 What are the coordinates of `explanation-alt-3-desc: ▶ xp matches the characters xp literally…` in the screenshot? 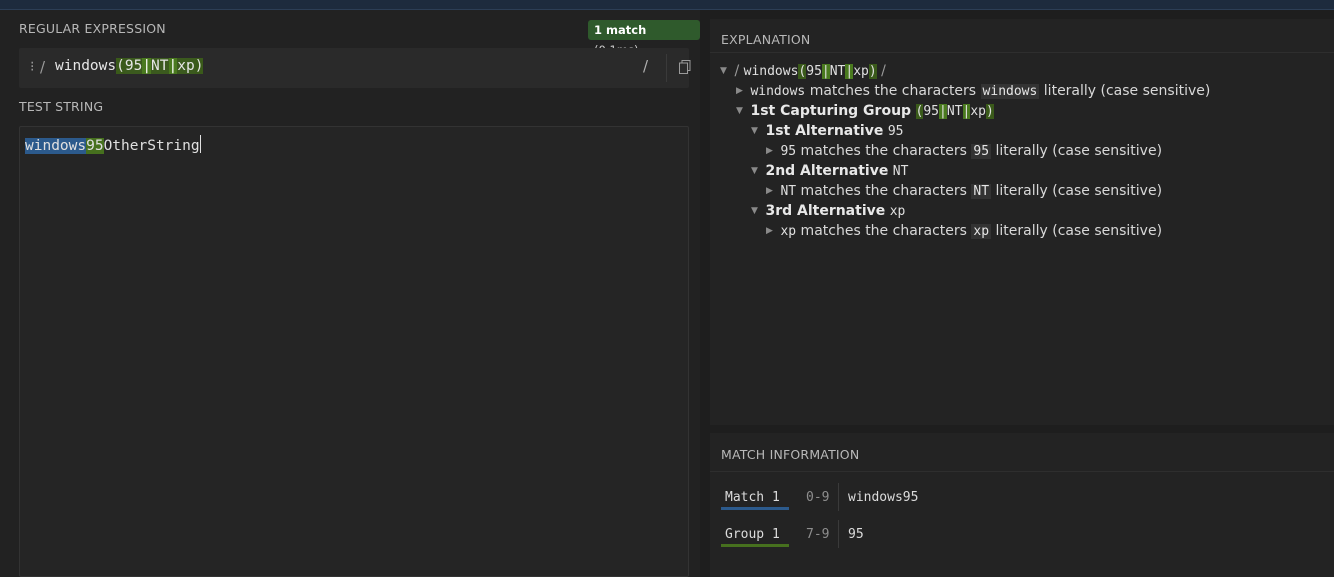 It's located at (964, 231).